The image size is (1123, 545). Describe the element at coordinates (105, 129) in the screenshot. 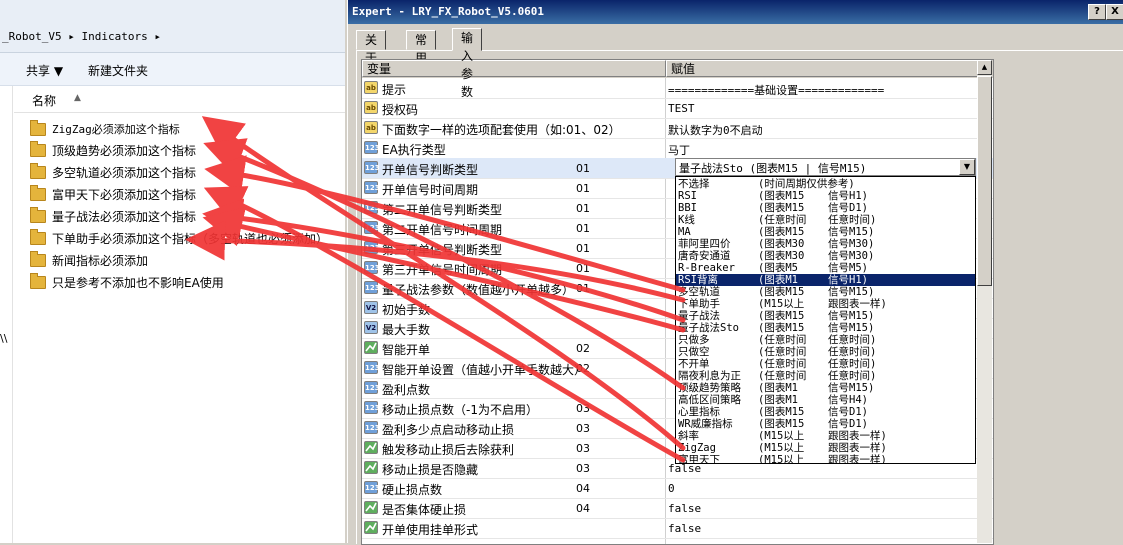

I see `list-item: ZigZag必须添加这个指标` at that location.